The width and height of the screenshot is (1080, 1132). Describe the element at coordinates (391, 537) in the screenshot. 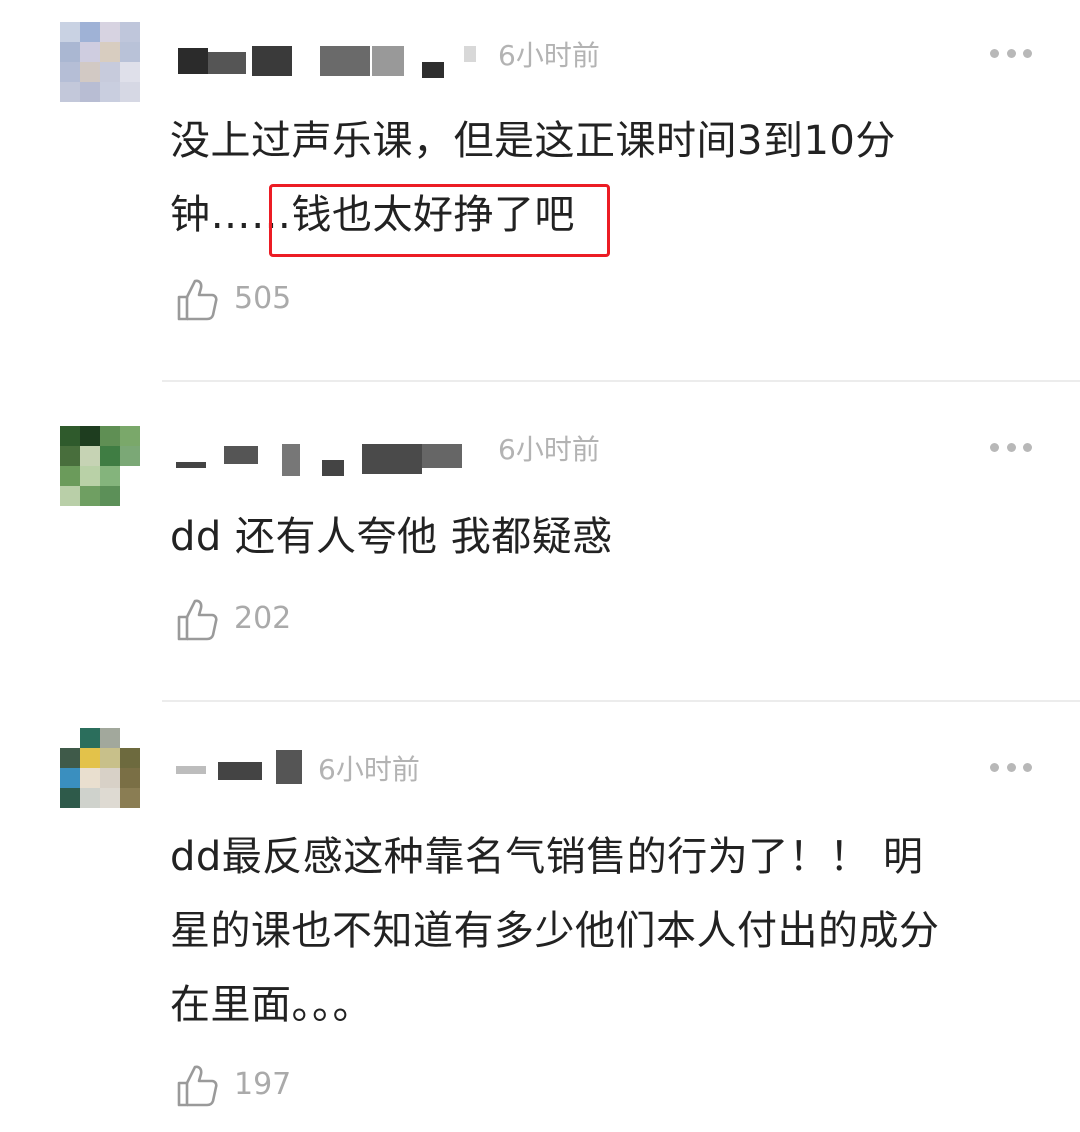

I see `comment-text-line: dd 还有人夸他 我都疑惑` at that location.